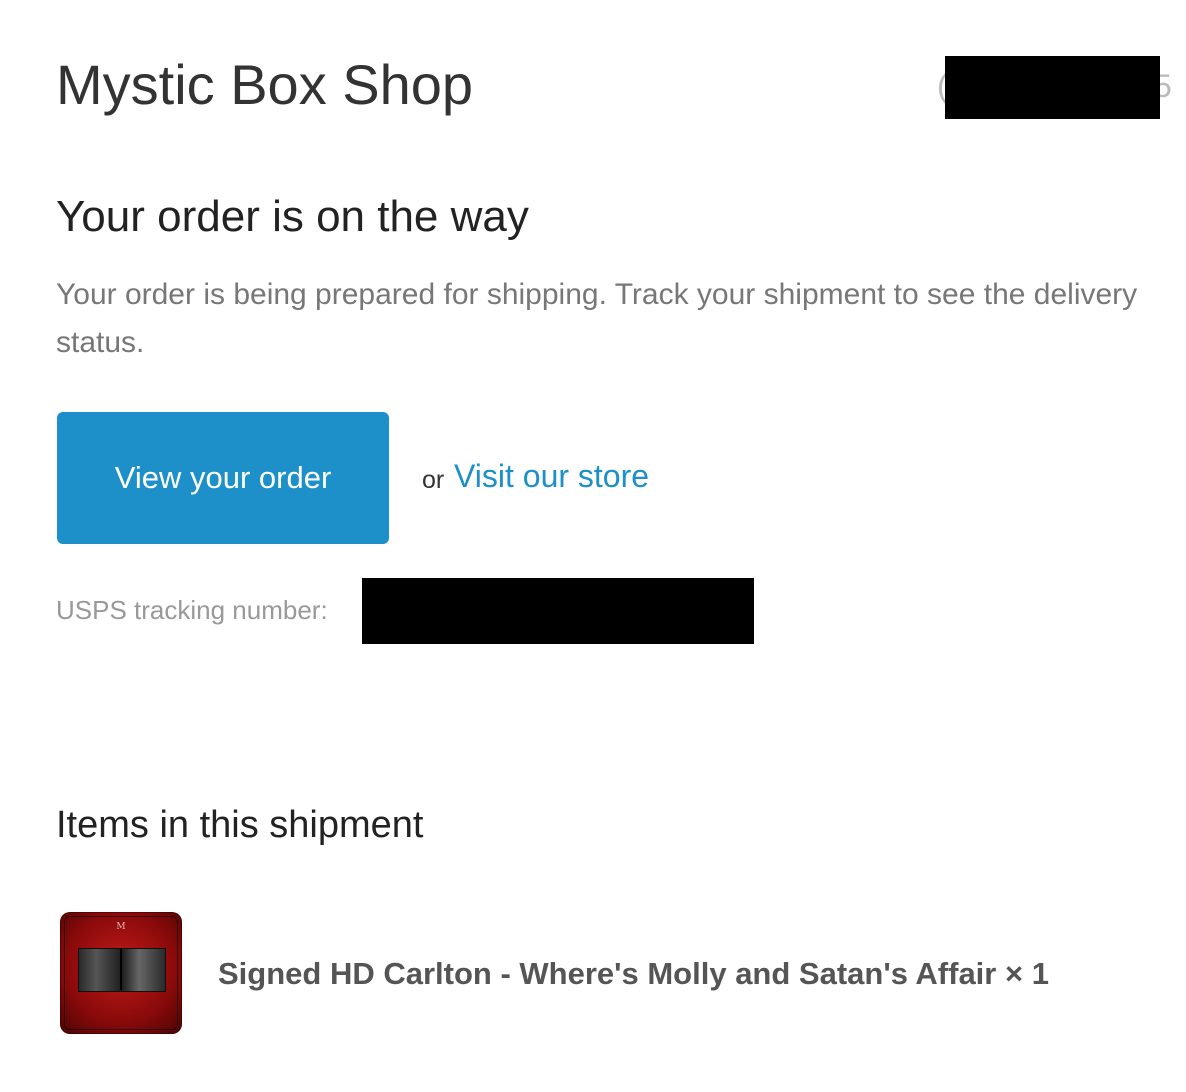  Describe the element at coordinates (121, 927) in the screenshot. I see `product-thumbnail-emblem: M` at that location.